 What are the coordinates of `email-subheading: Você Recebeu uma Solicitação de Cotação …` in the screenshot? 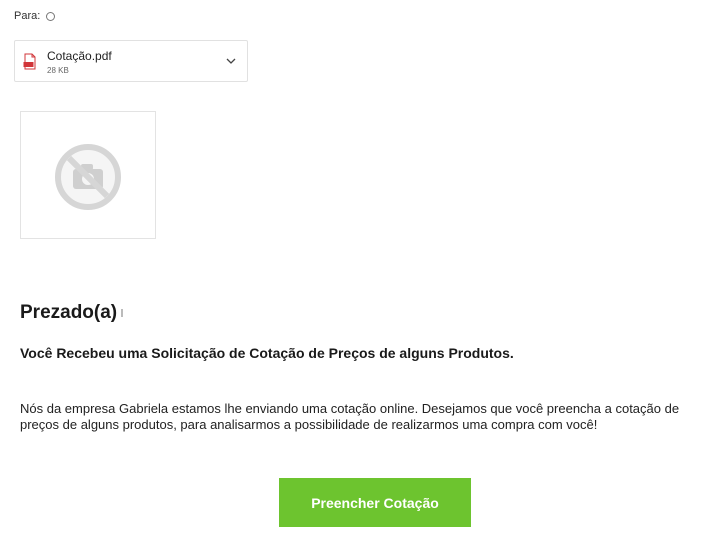 It's located at (267, 353).